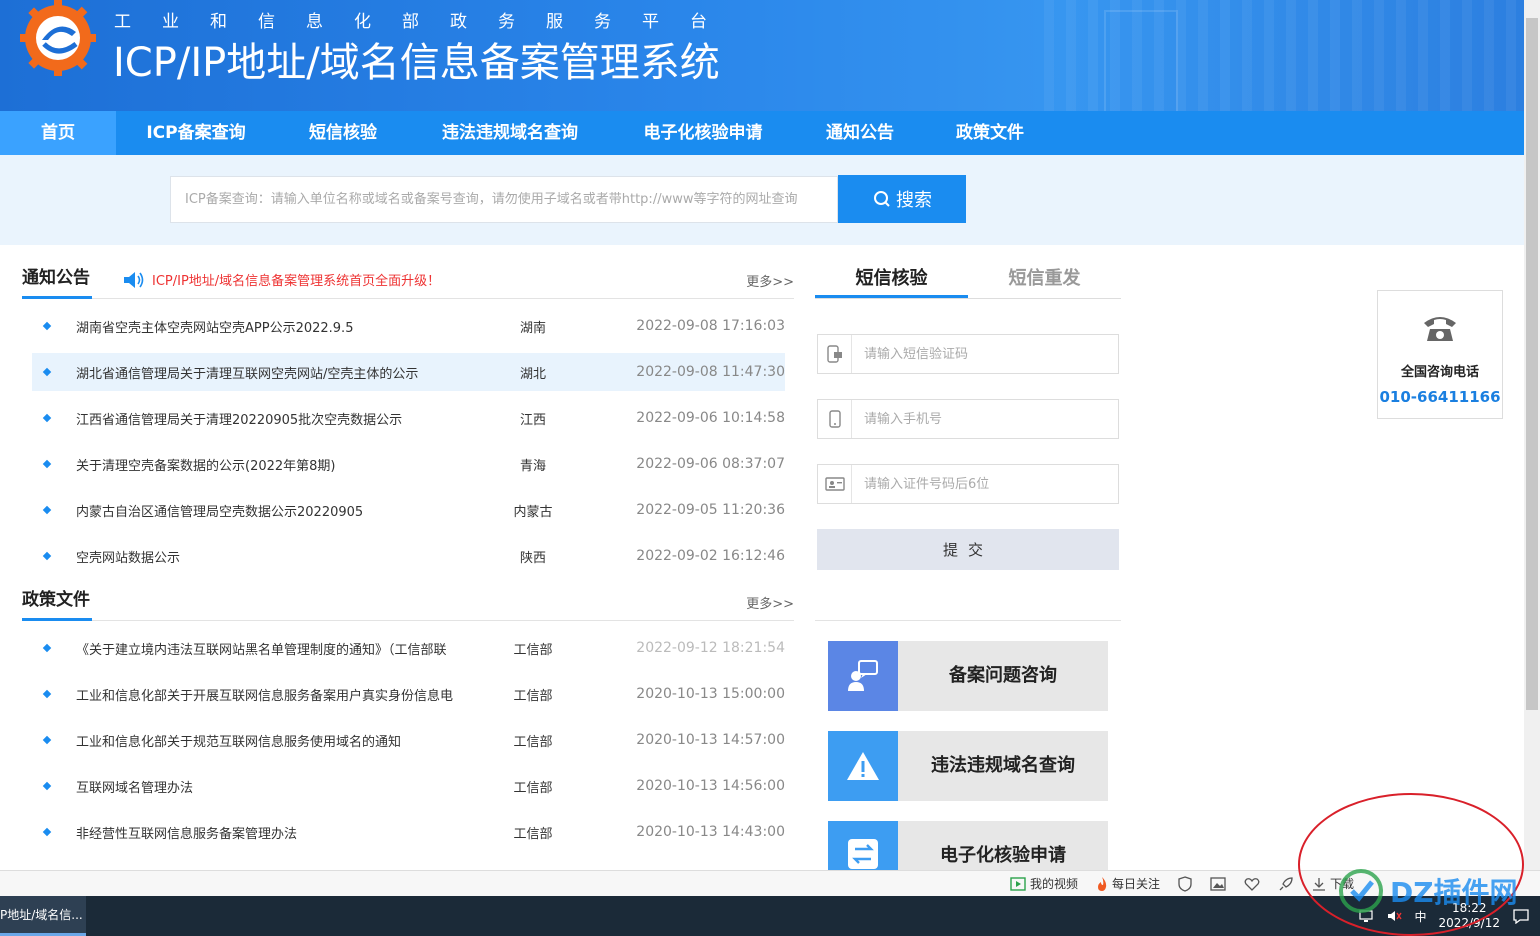  Describe the element at coordinates (863, 845) in the screenshot. I see `exchange-icon` at that location.